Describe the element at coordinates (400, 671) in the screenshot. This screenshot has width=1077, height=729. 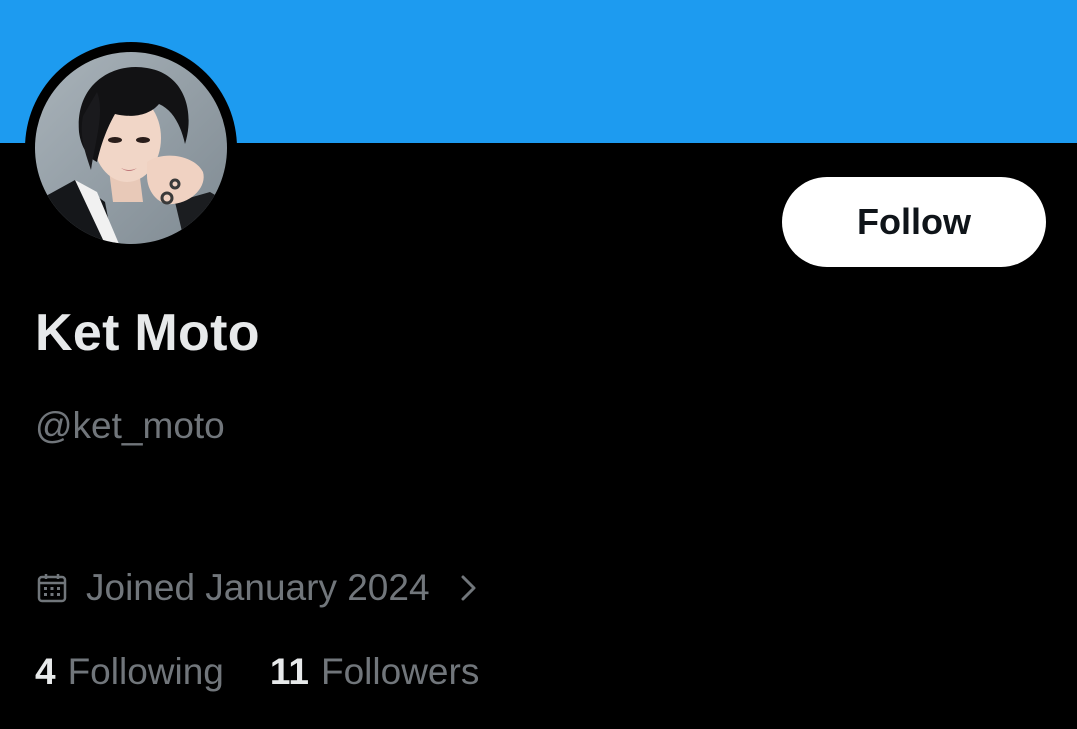
I see `followers-label: Followers` at that location.